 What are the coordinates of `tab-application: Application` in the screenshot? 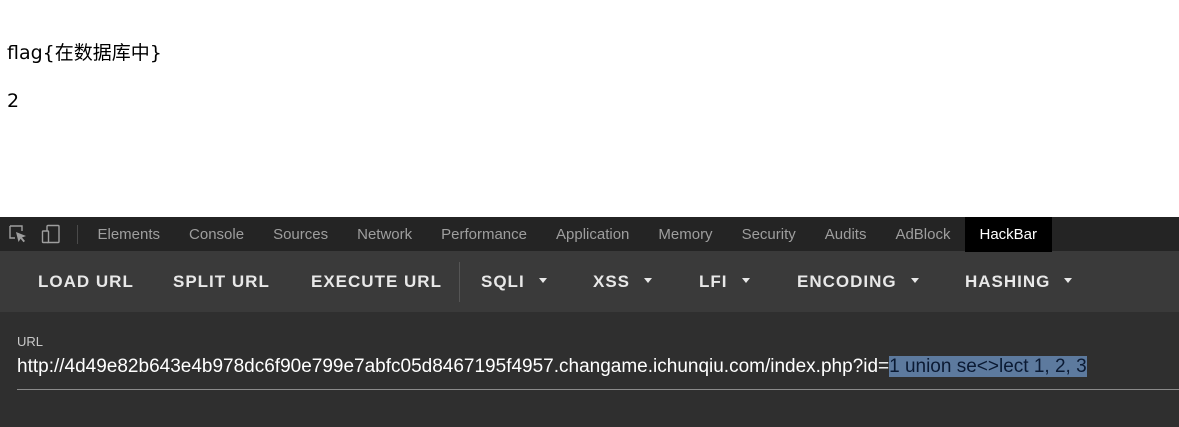 It's located at (593, 234).